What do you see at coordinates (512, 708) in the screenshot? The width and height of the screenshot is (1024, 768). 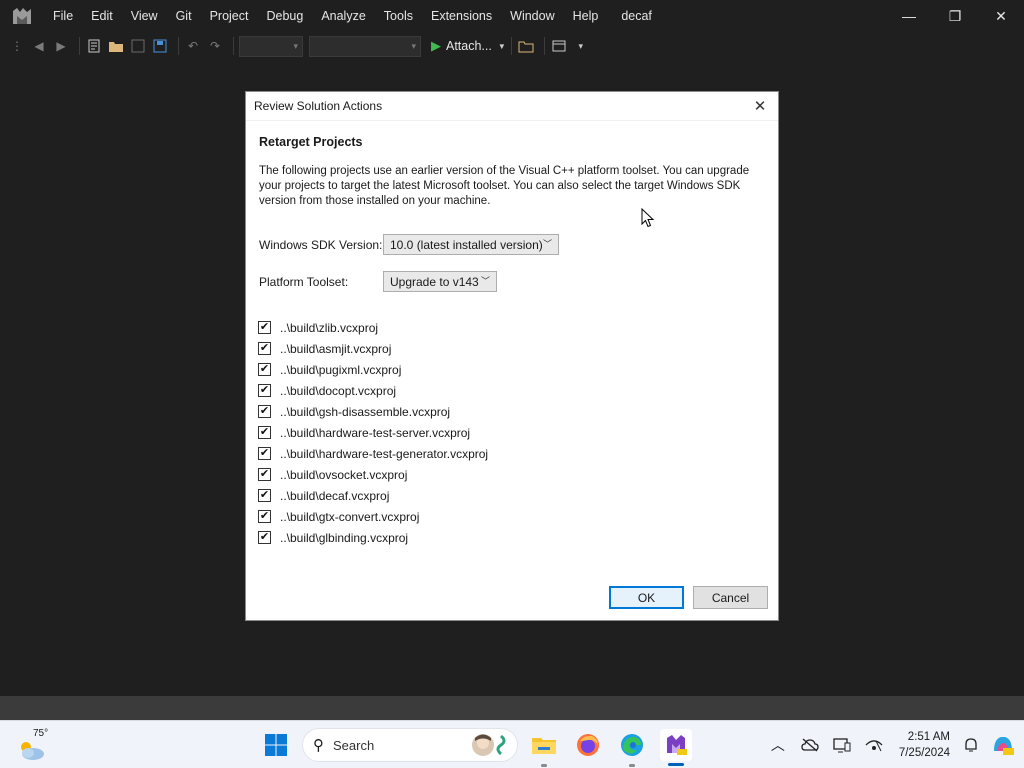 I see `status-bar` at bounding box center [512, 708].